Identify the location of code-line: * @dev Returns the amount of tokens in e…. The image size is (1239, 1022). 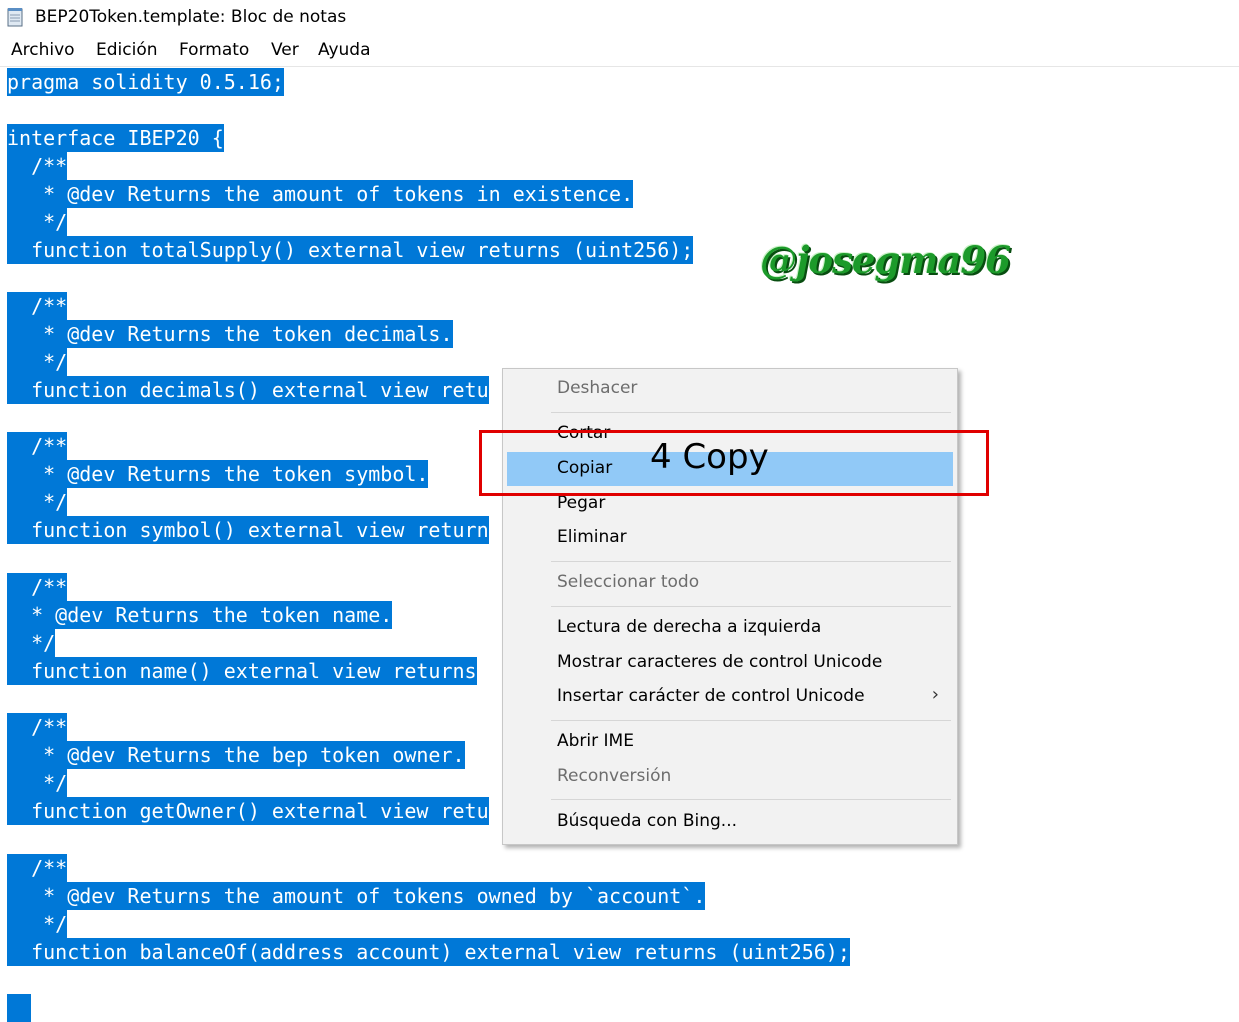
(320, 194).